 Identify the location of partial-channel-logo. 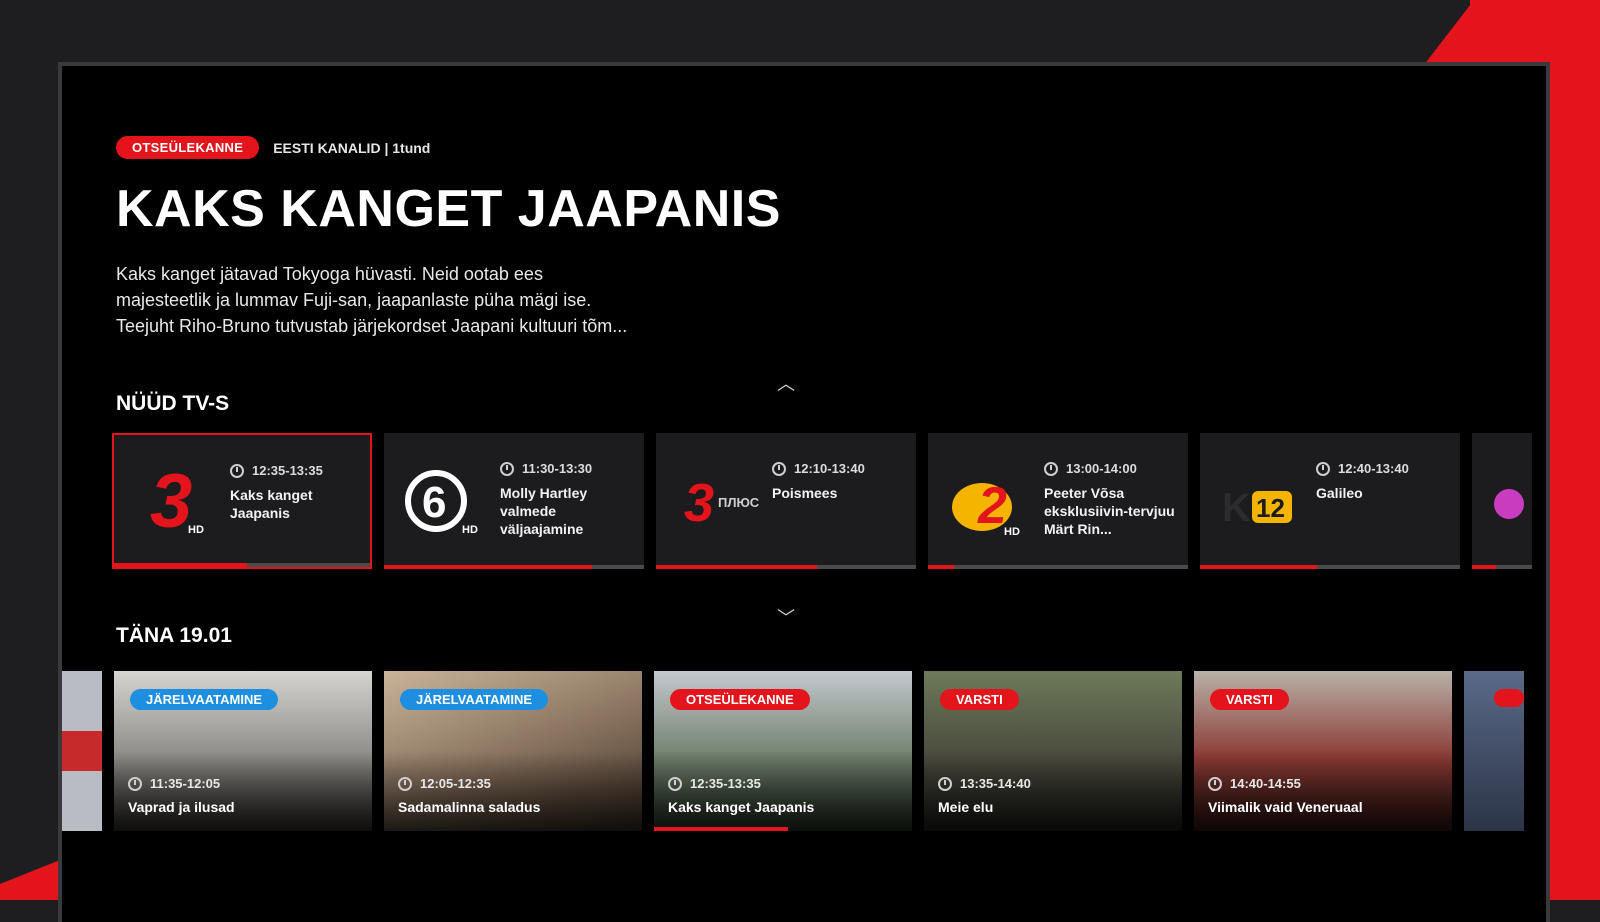
(1509, 504).